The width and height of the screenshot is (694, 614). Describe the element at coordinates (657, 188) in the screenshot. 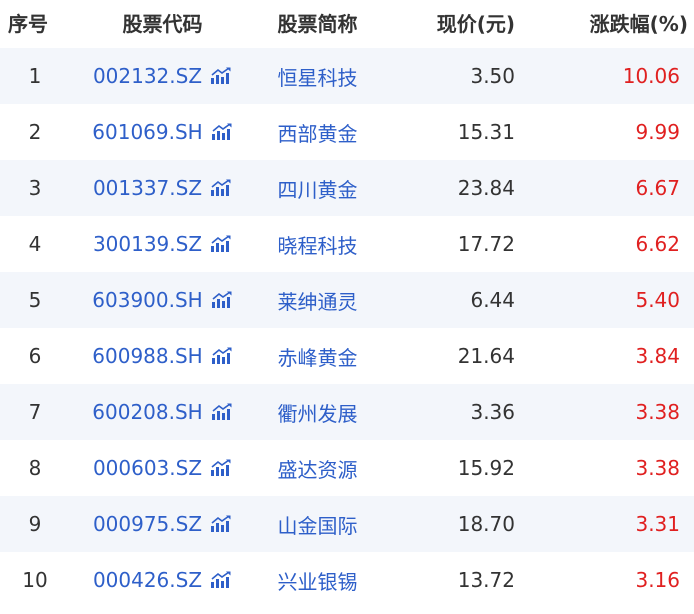

I see `row-change: 6.67` at that location.